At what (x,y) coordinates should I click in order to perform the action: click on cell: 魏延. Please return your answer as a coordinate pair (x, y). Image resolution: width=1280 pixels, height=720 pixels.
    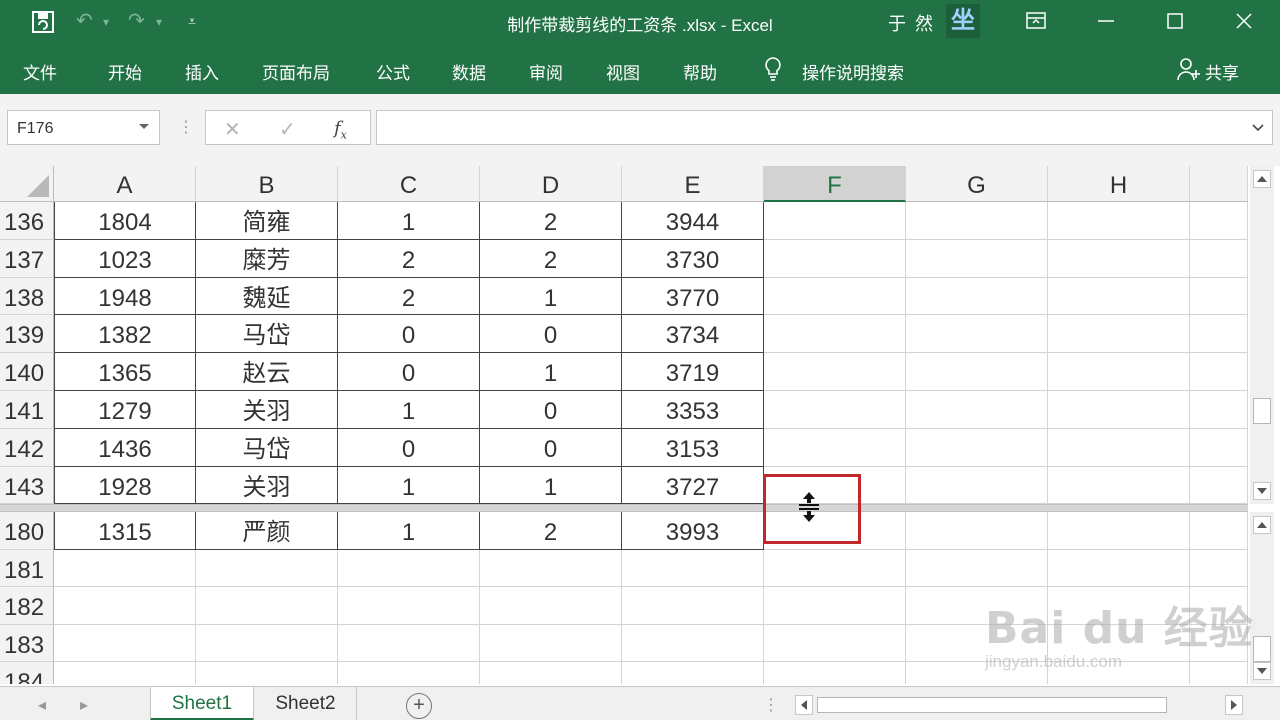
    Looking at the image, I should click on (267, 296).